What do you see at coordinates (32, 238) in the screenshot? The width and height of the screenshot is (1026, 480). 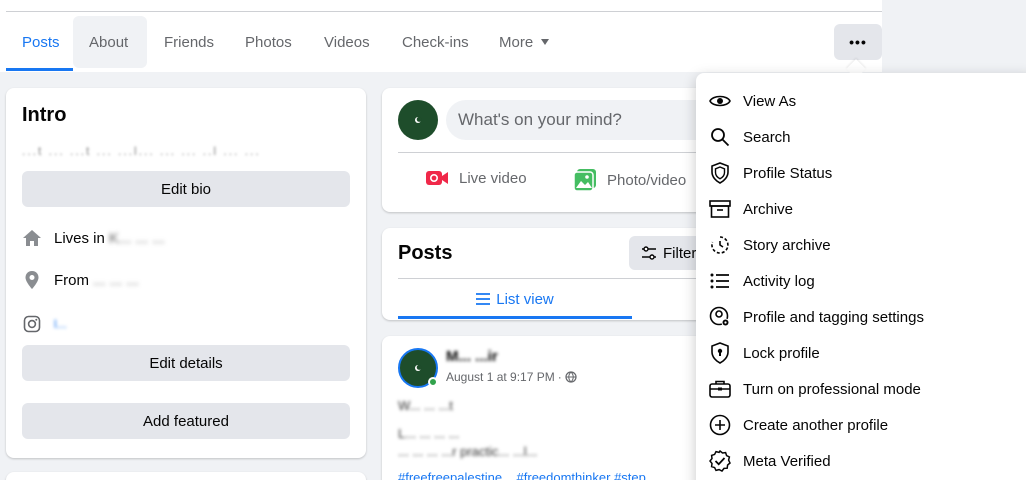 I see `home-icon` at bounding box center [32, 238].